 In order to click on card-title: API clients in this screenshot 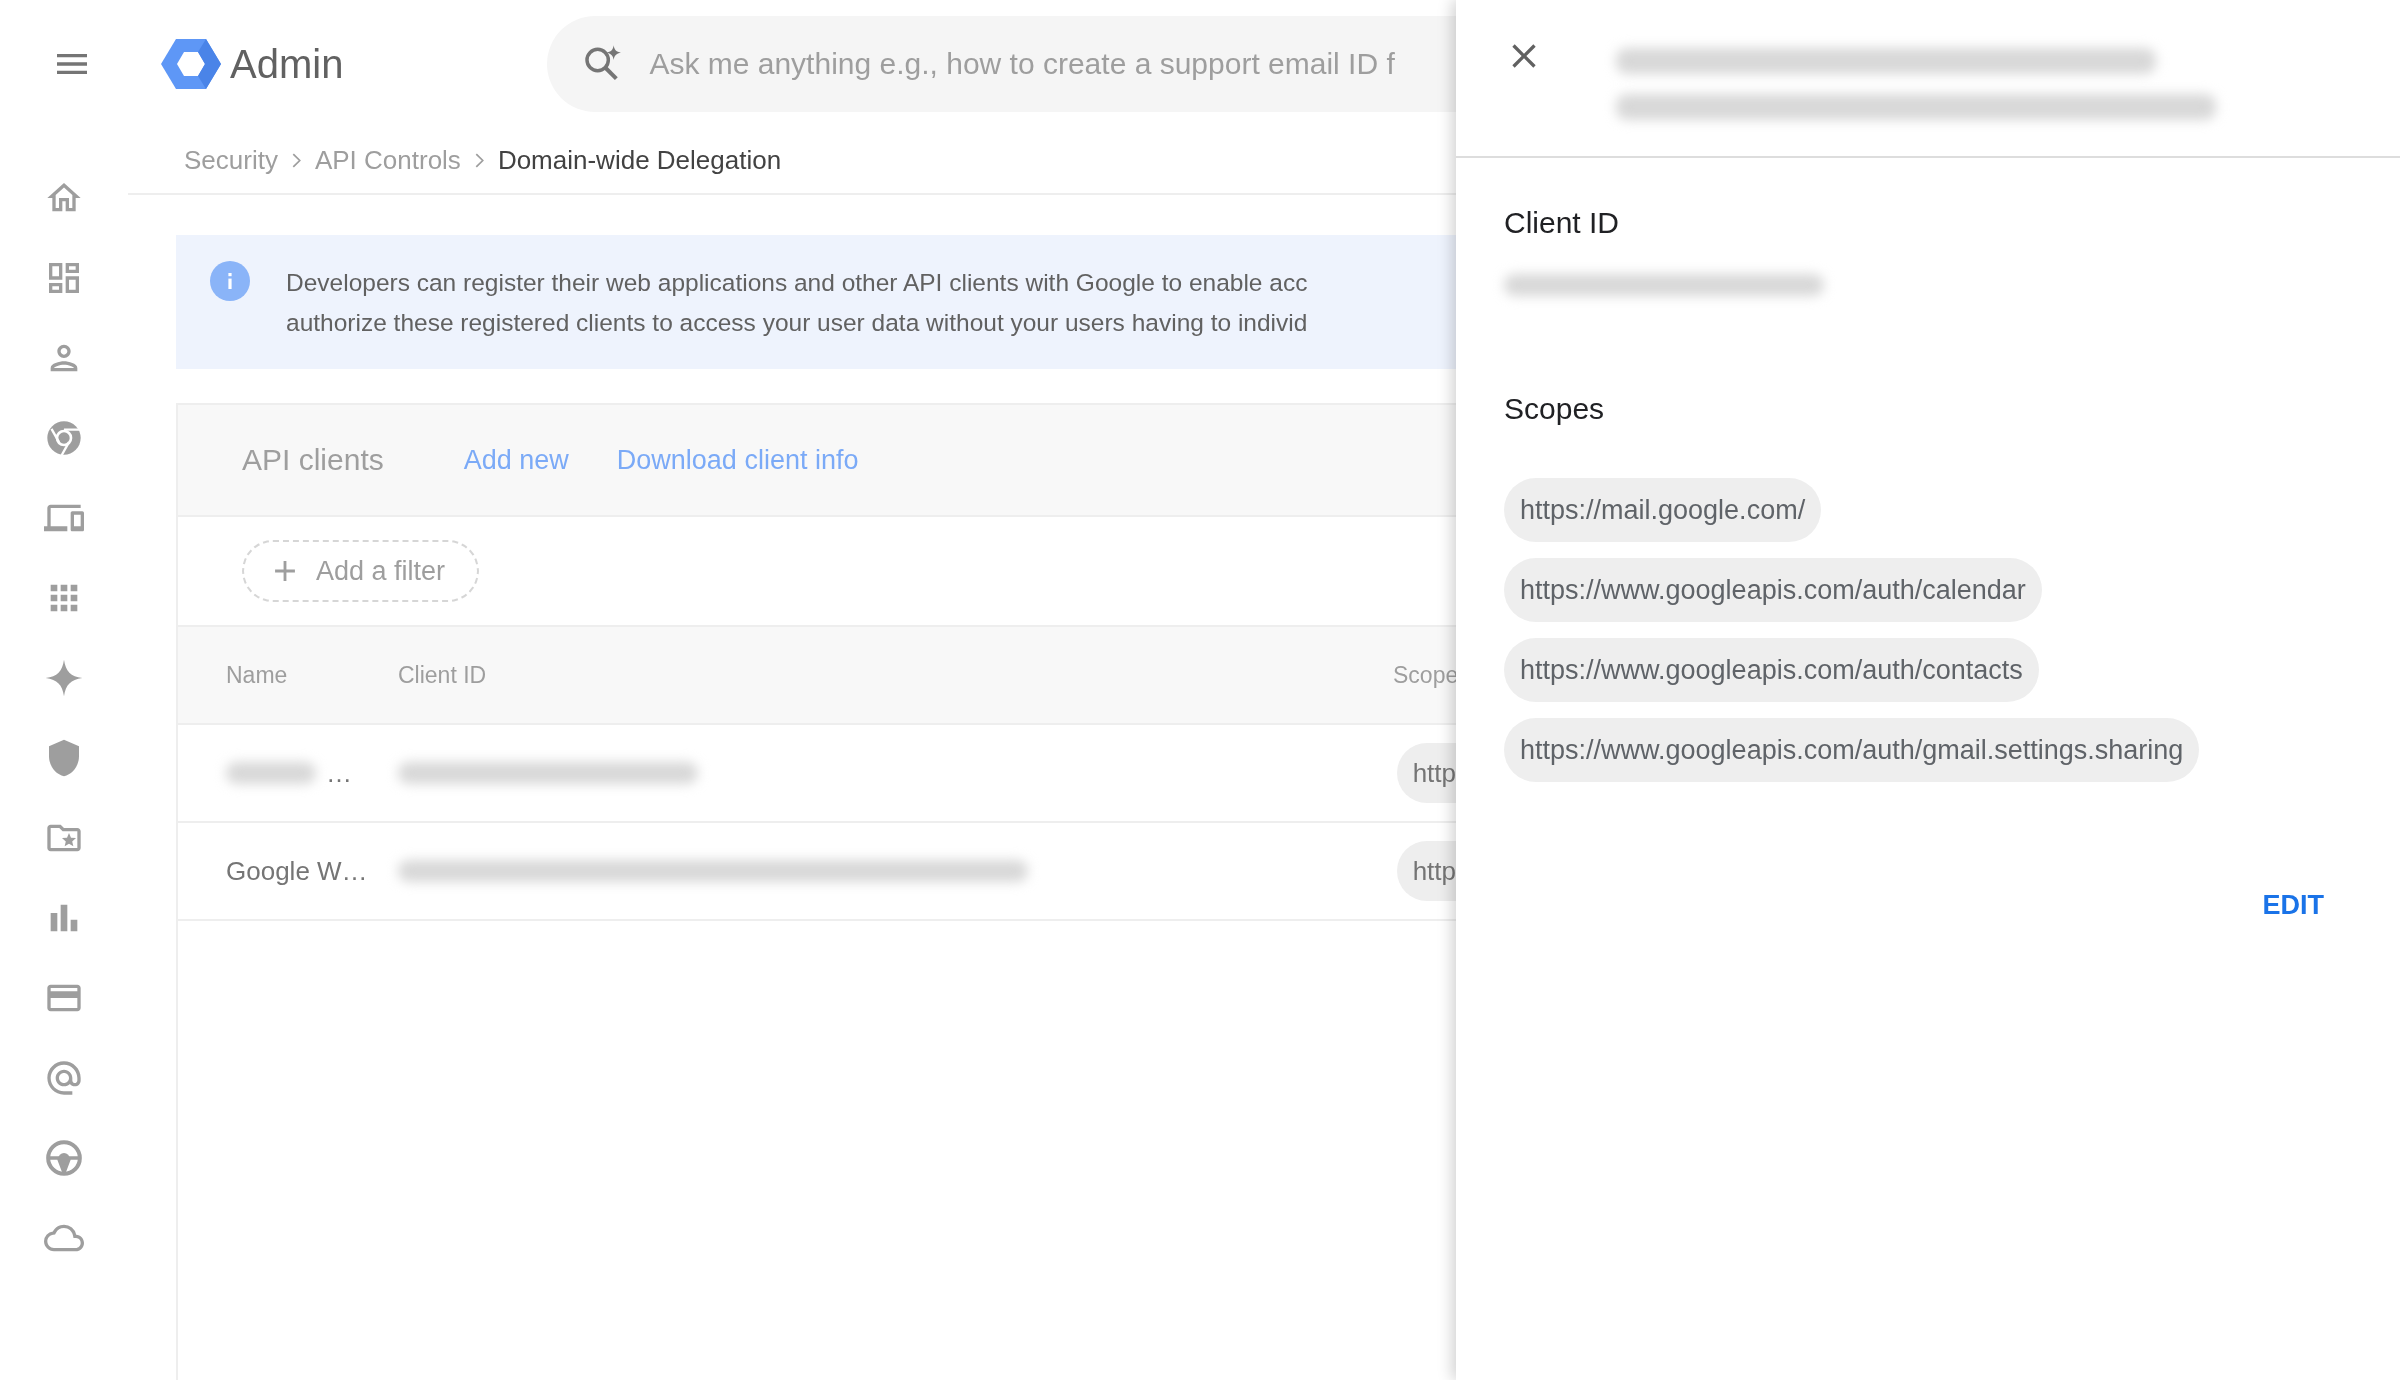, I will do `click(313, 460)`.